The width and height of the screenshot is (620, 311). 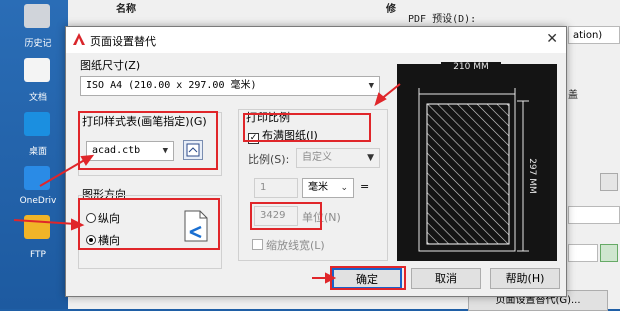 What do you see at coordinates (338, 158) in the screenshot?
I see `scale-select: 自定义 ▼` at bounding box center [338, 158].